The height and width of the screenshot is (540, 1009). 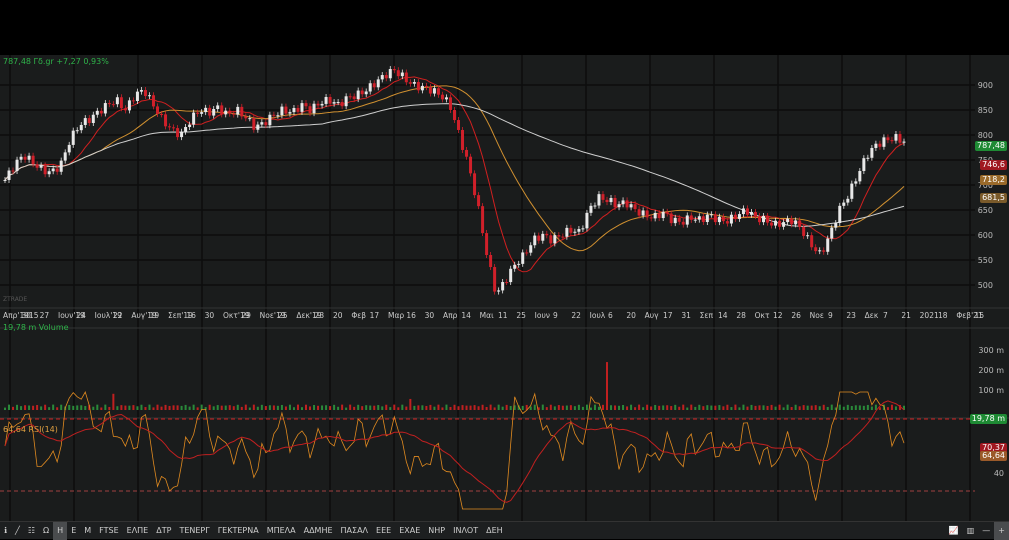 What do you see at coordinates (17, 531) in the screenshot?
I see `draw-line-icon: ╱` at bounding box center [17, 531].